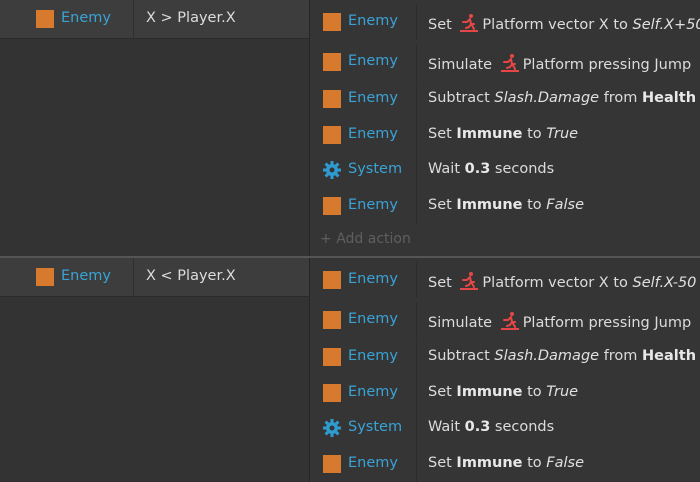 The height and width of the screenshot is (482, 700). I want to click on condition-text: X < Player.X, so click(191, 276).